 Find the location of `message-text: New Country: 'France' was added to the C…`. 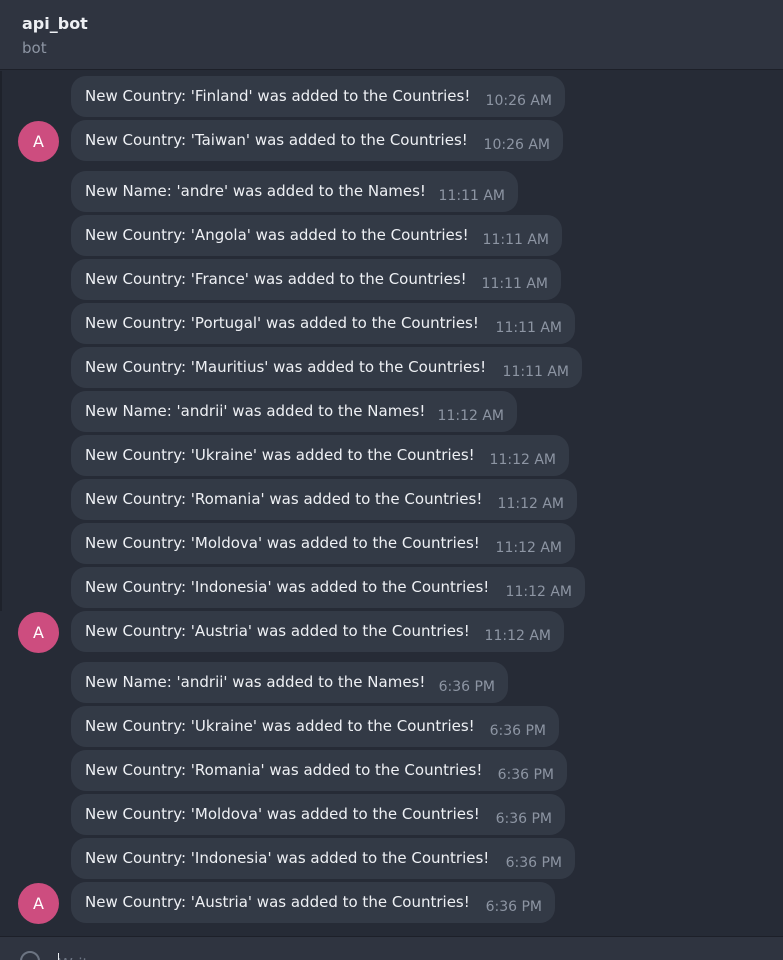

message-text: New Country: 'France' was added to the C… is located at coordinates (276, 279).